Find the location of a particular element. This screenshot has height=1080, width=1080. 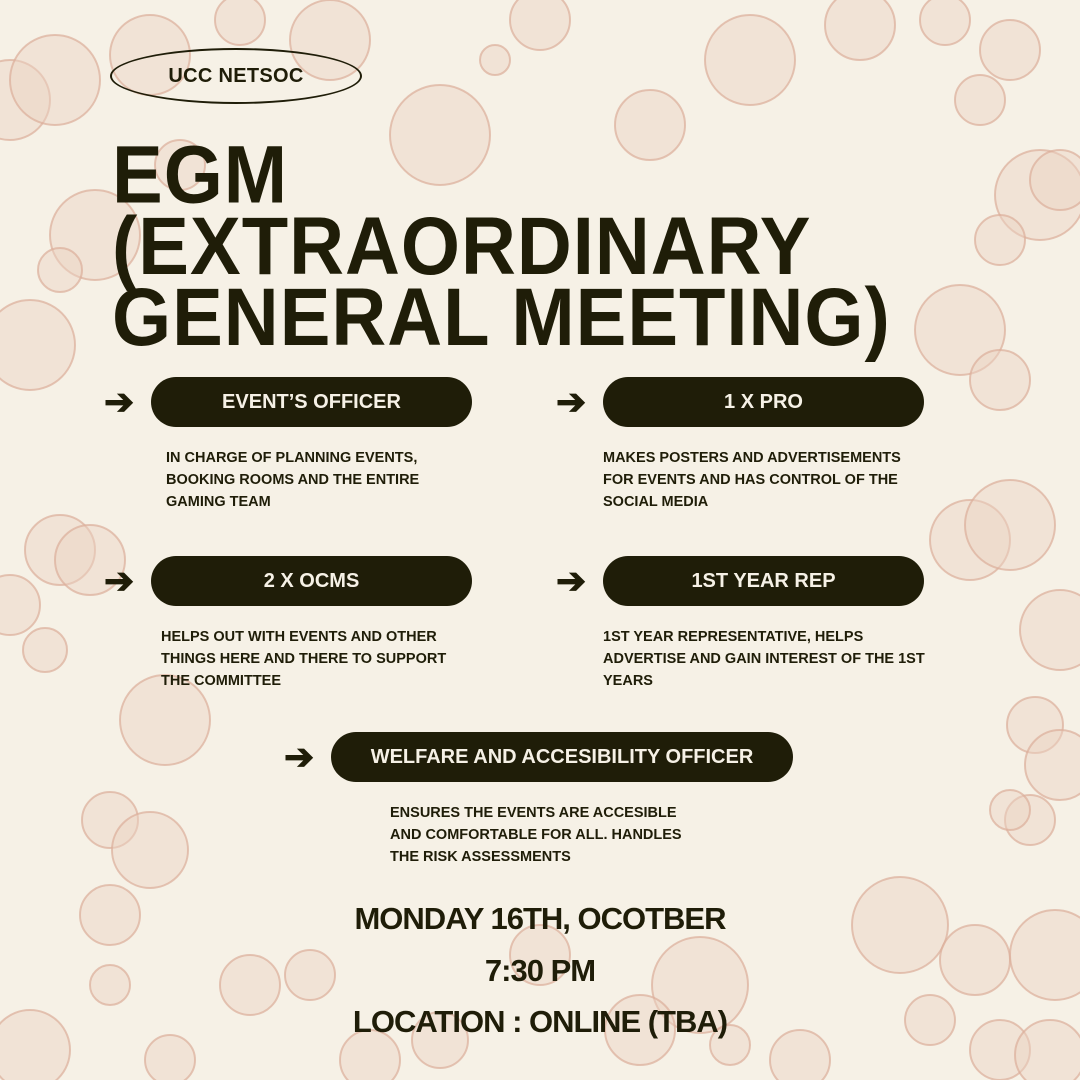

event-time: 7:30 PM is located at coordinates (540, 970).